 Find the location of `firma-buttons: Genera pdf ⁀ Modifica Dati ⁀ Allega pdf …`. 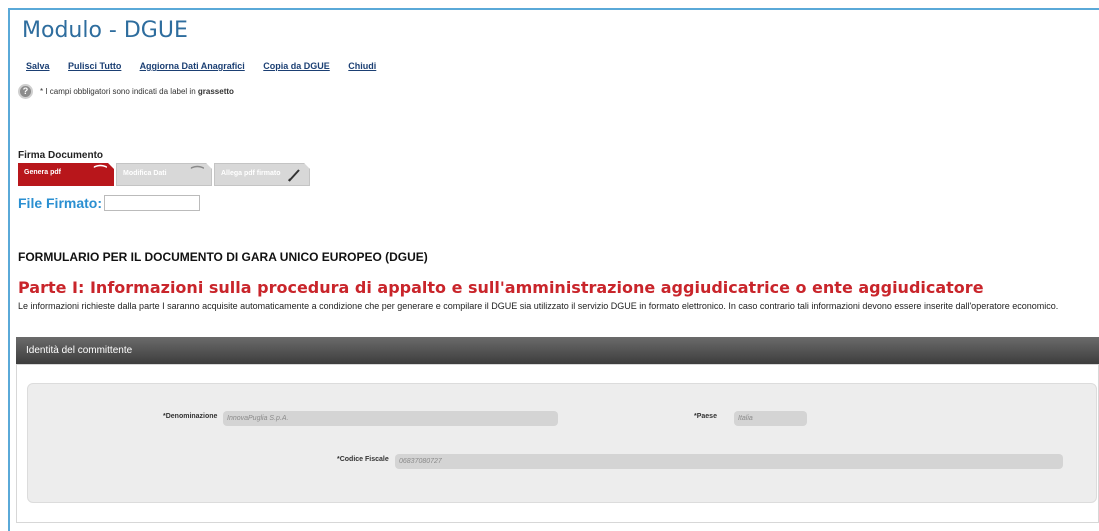

firma-buttons: Genera pdf ⁀ Modifica Dati ⁀ Allega pdf … is located at coordinates (164, 174).